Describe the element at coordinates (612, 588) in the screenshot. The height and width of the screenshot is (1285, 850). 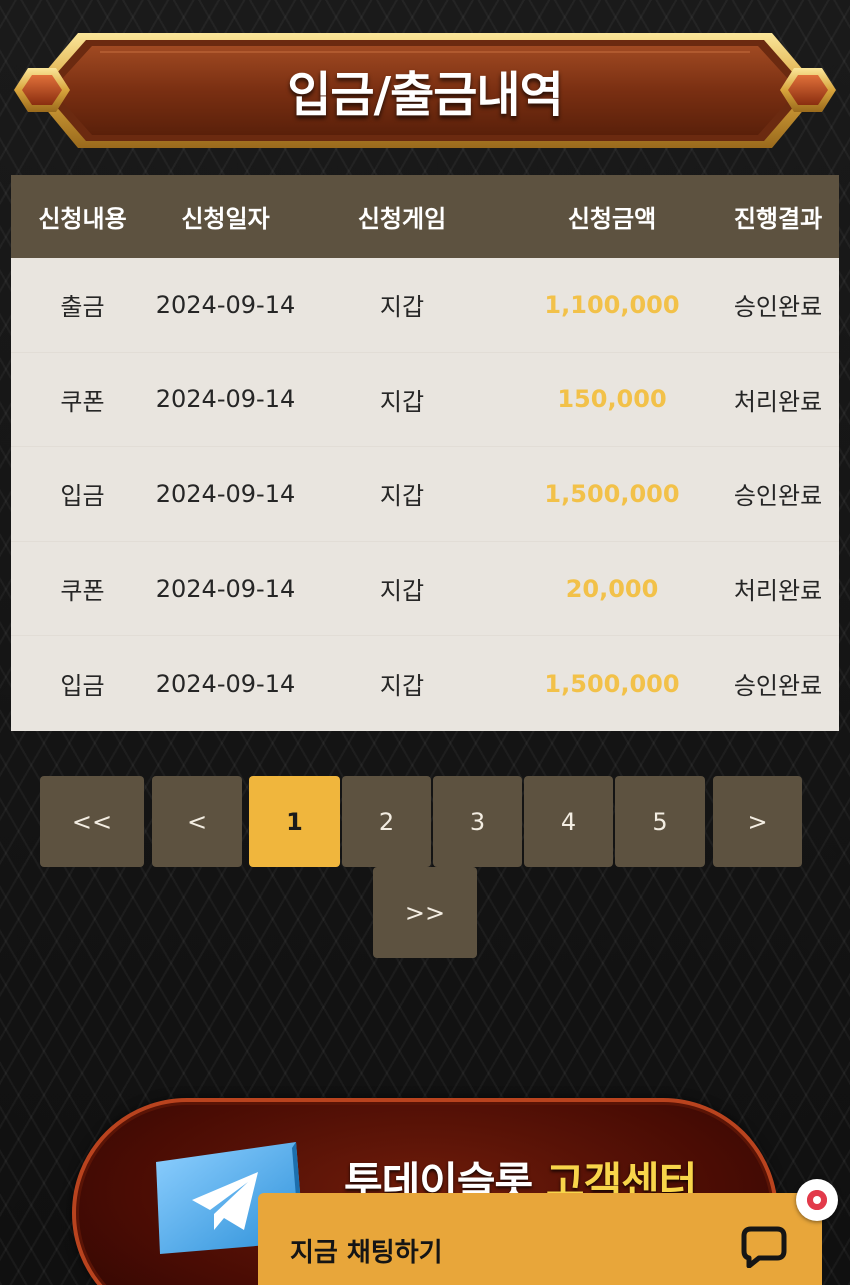
I see `request-amount-cell: 20,000` at that location.